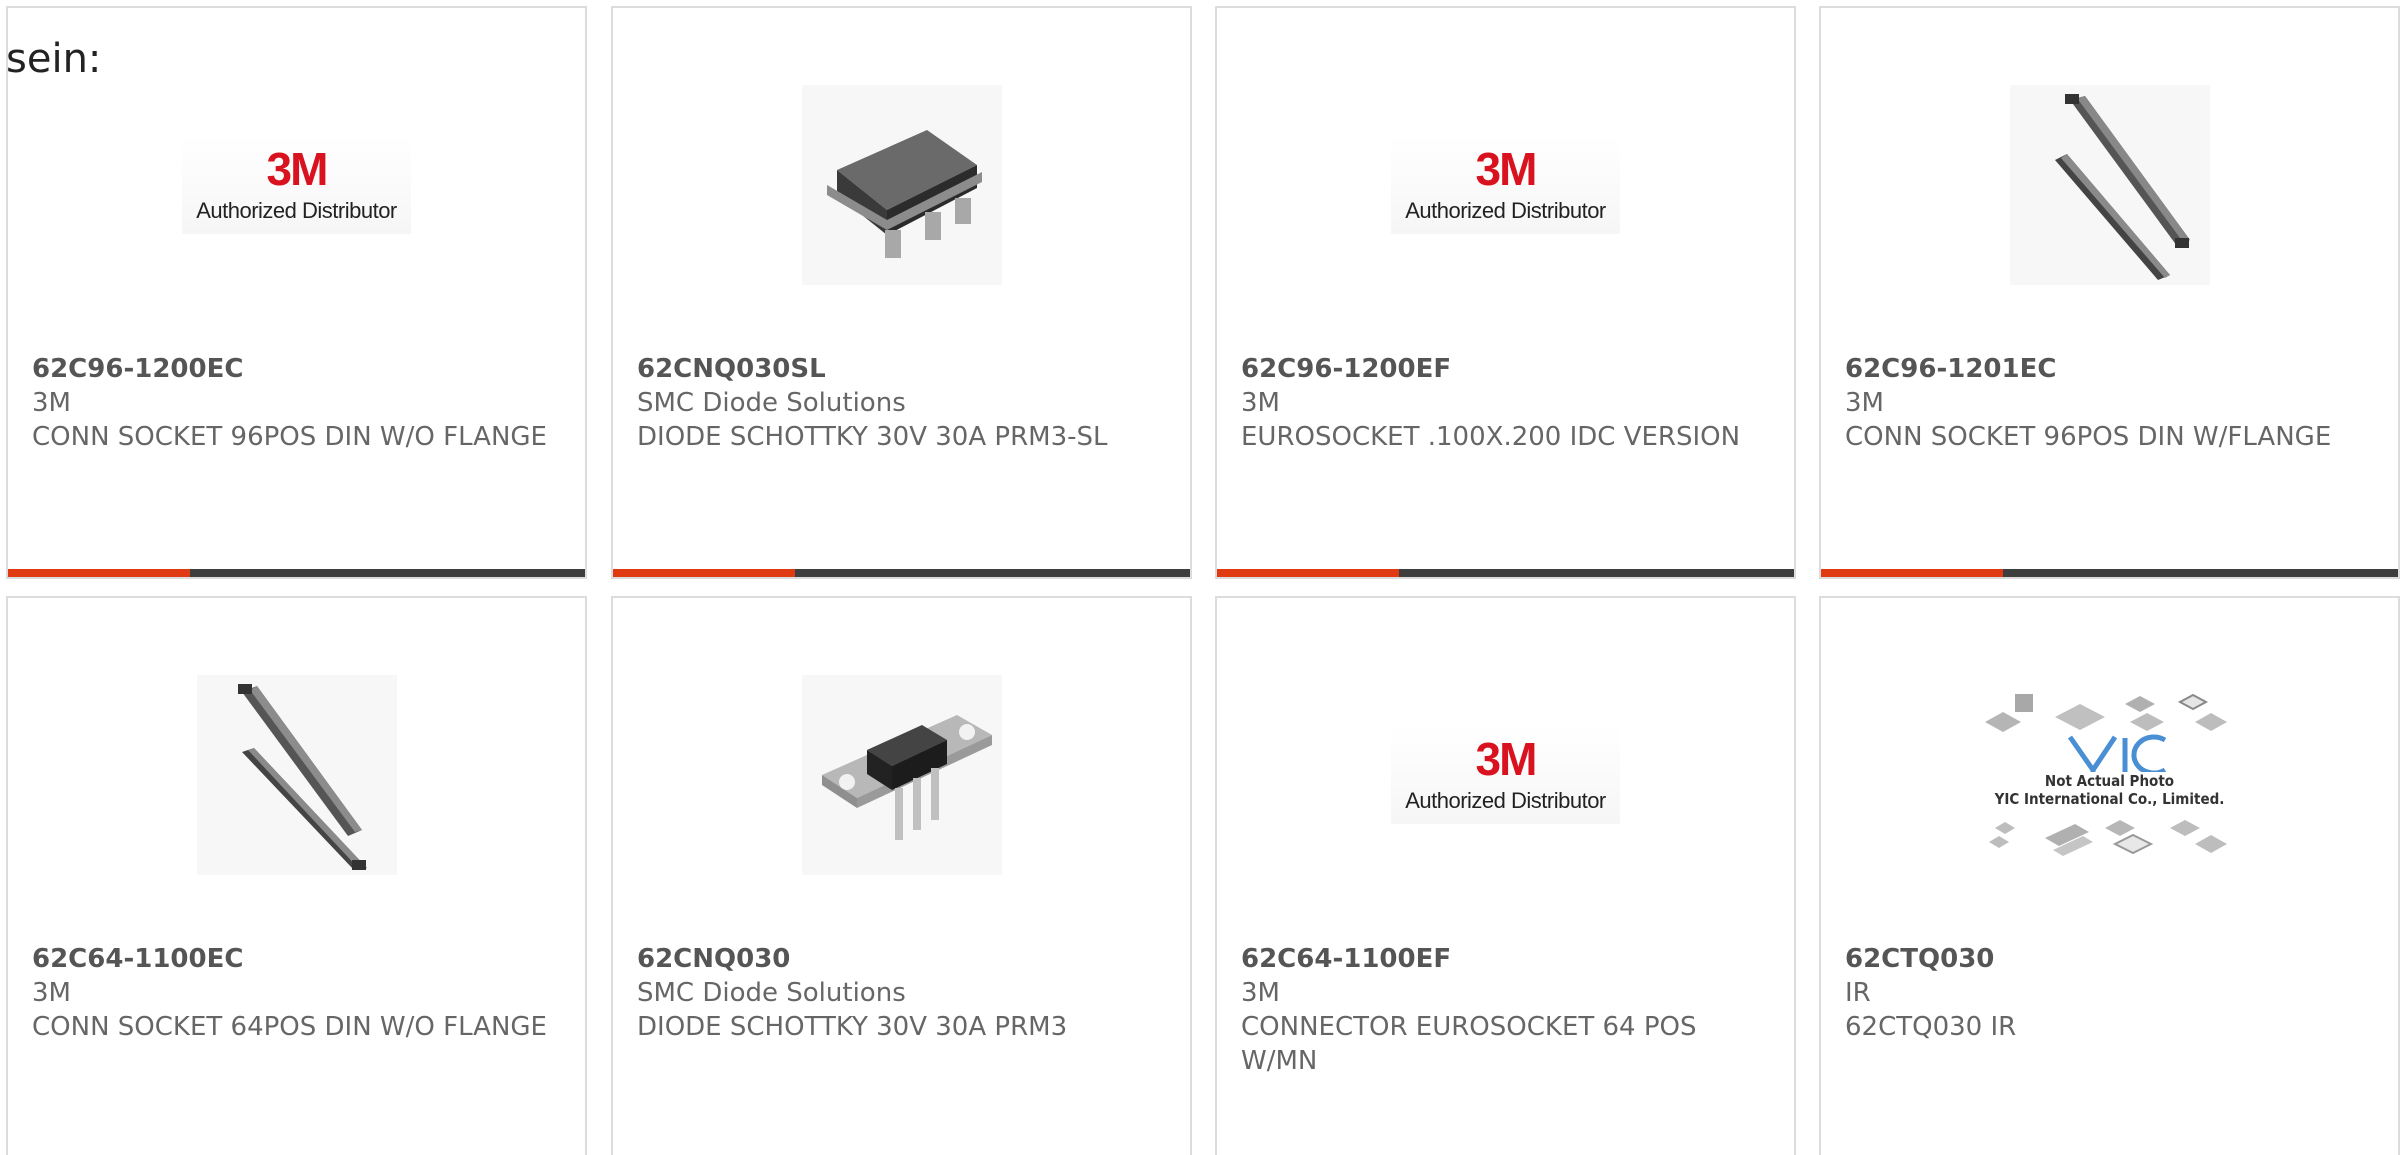 The height and width of the screenshot is (1155, 2400). Describe the element at coordinates (906, 777) in the screenshot. I see `diode-tab-icon` at that location.